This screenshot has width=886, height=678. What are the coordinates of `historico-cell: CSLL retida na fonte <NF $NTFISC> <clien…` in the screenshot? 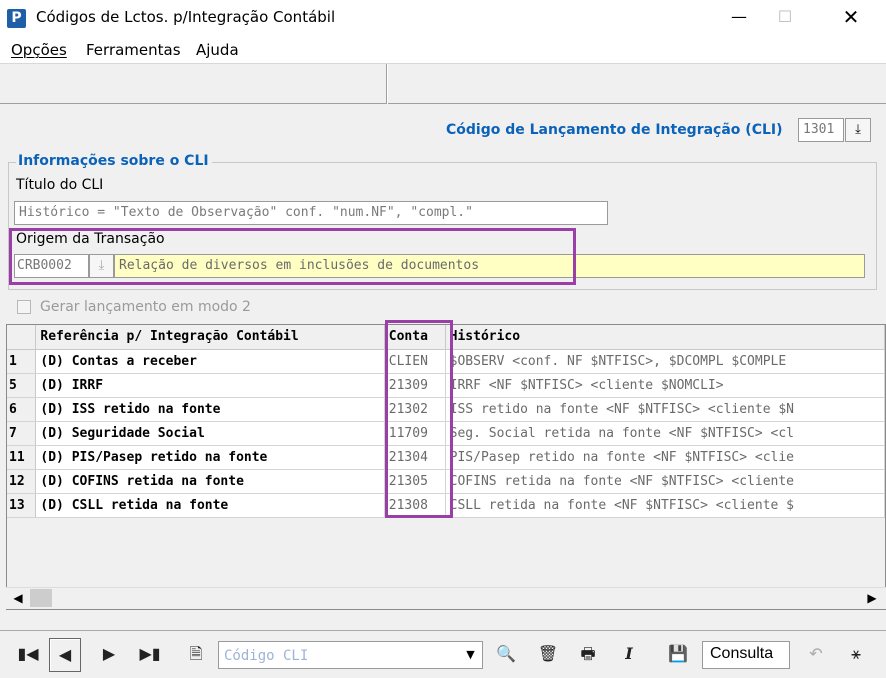 It's located at (665, 505).